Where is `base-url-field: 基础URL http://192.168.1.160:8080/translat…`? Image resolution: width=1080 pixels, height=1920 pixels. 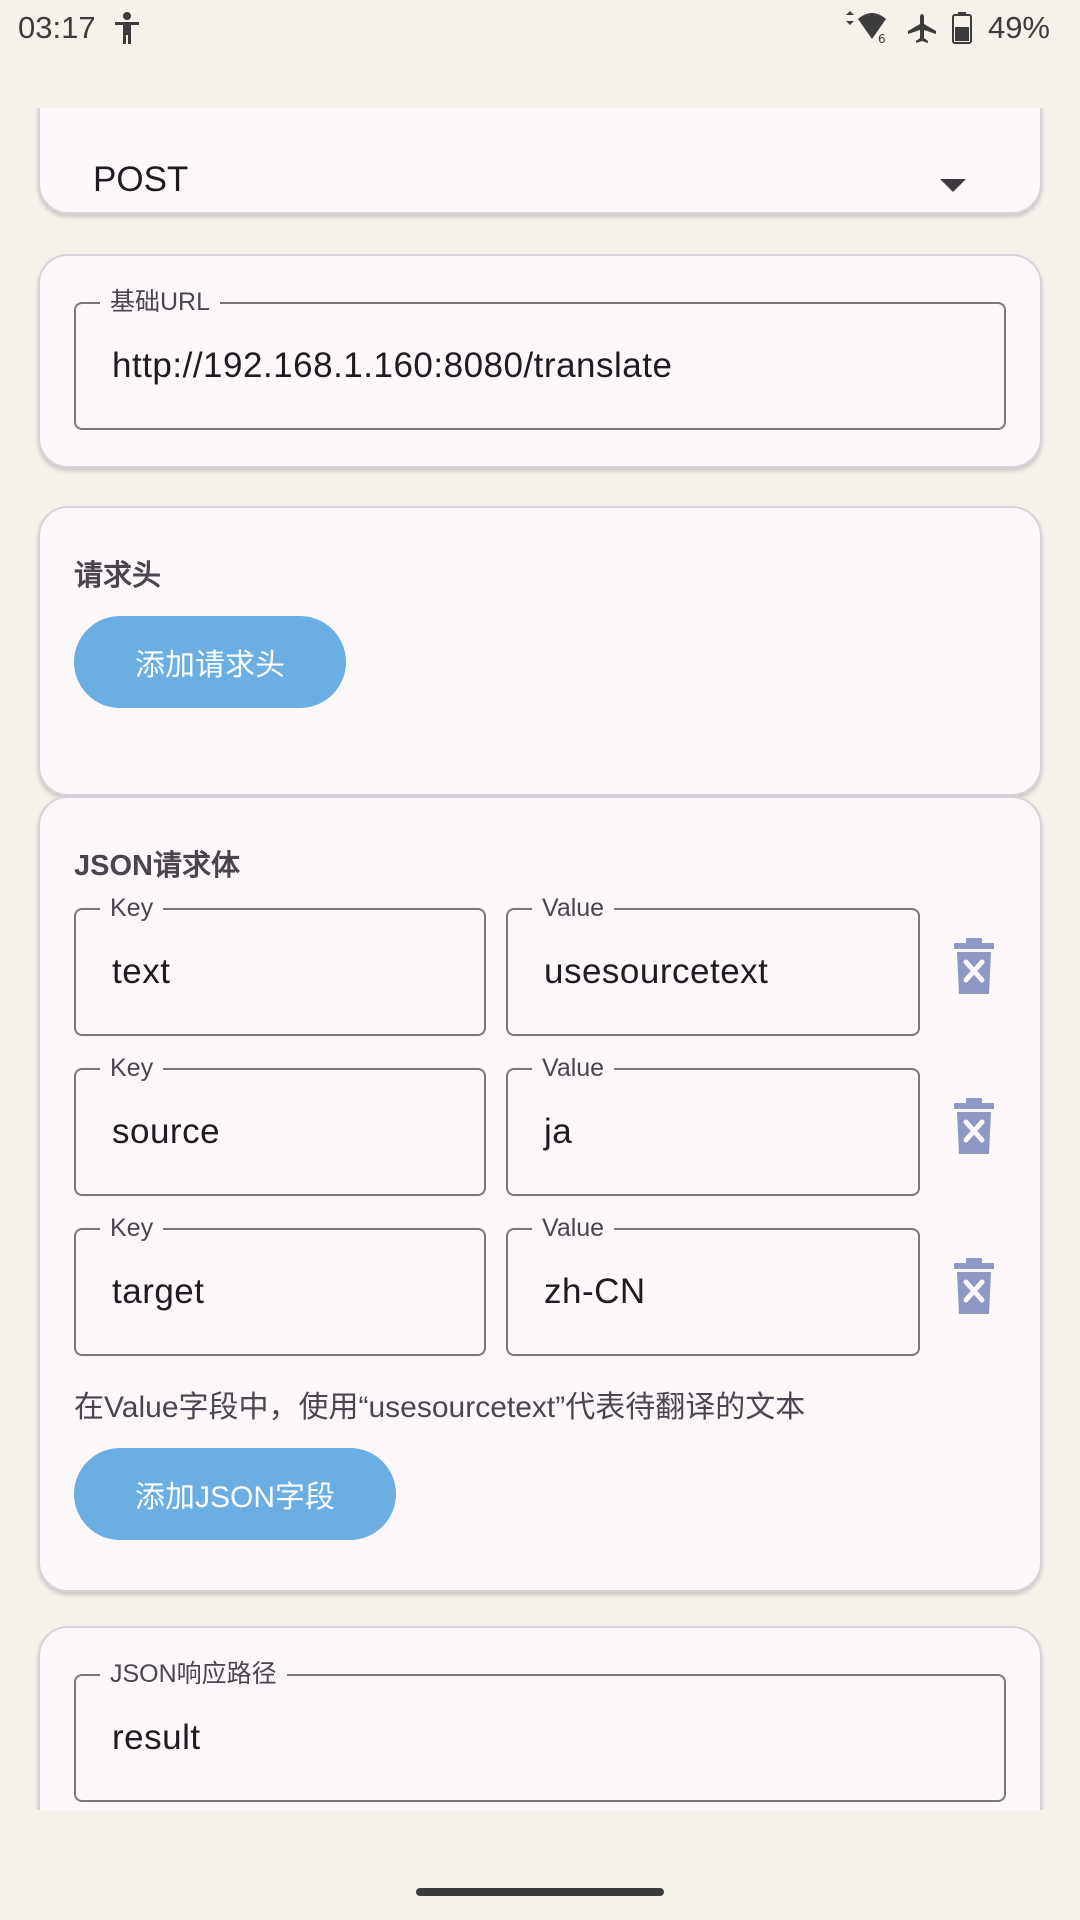
base-url-field: 基础URL http://192.168.1.160:8080/translat… is located at coordinates (540, 358).